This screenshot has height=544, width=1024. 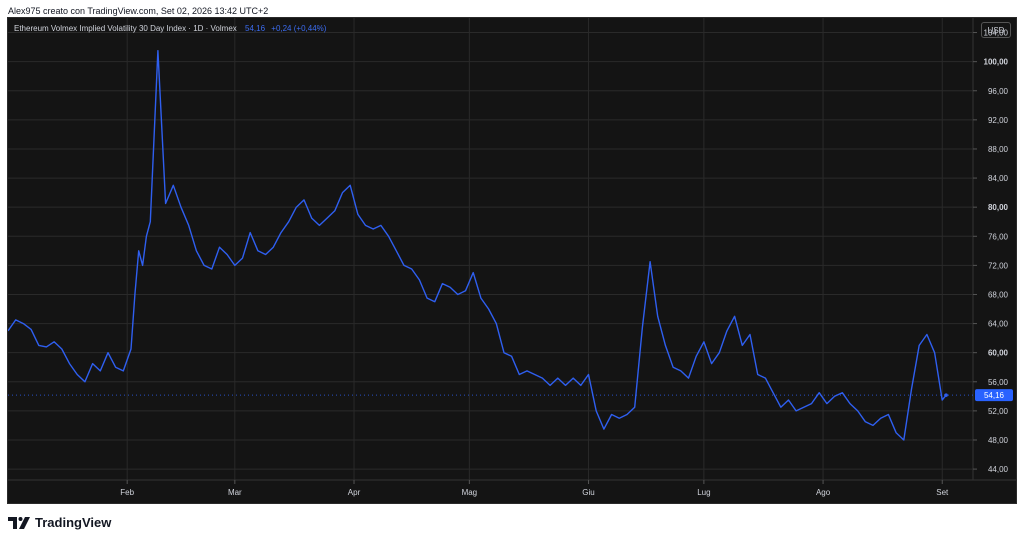 What do you see at coordinates (996, 62) in the screenshot?
I see `y-tick-label: 100,00` at bounding box center [996, 62].